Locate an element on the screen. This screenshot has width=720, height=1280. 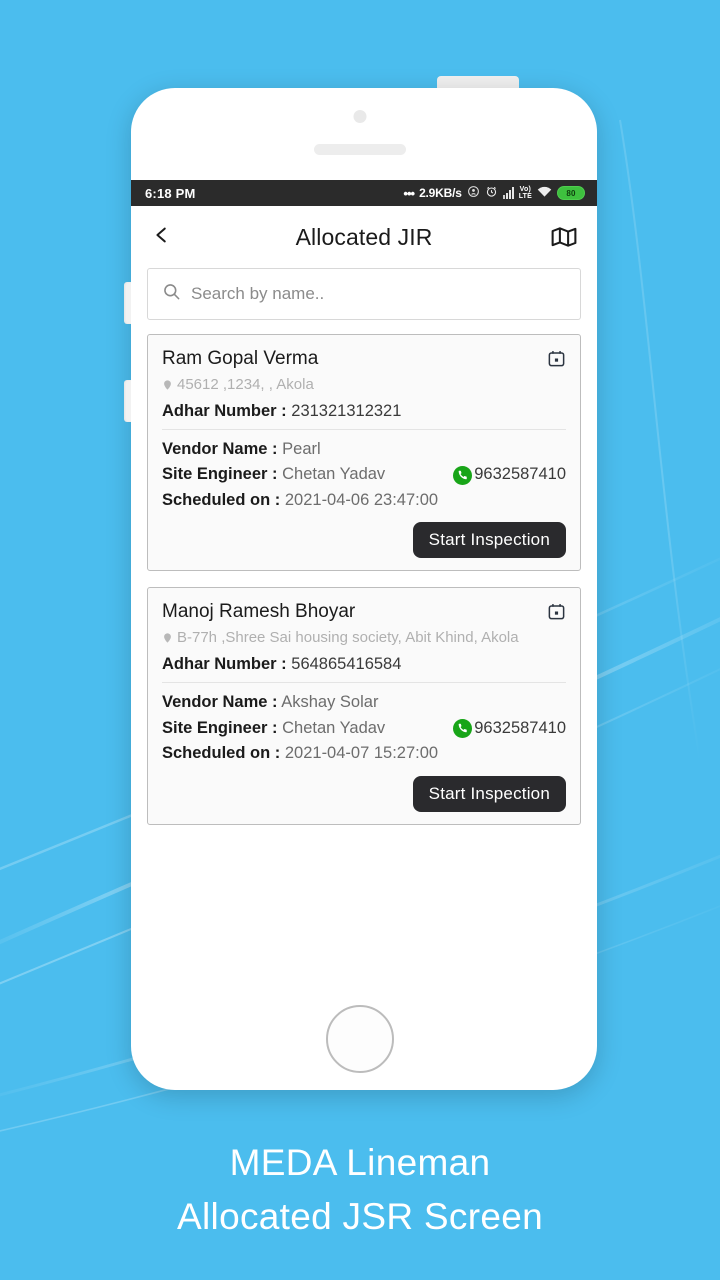
home-button is located at coordinates (360, 1039).